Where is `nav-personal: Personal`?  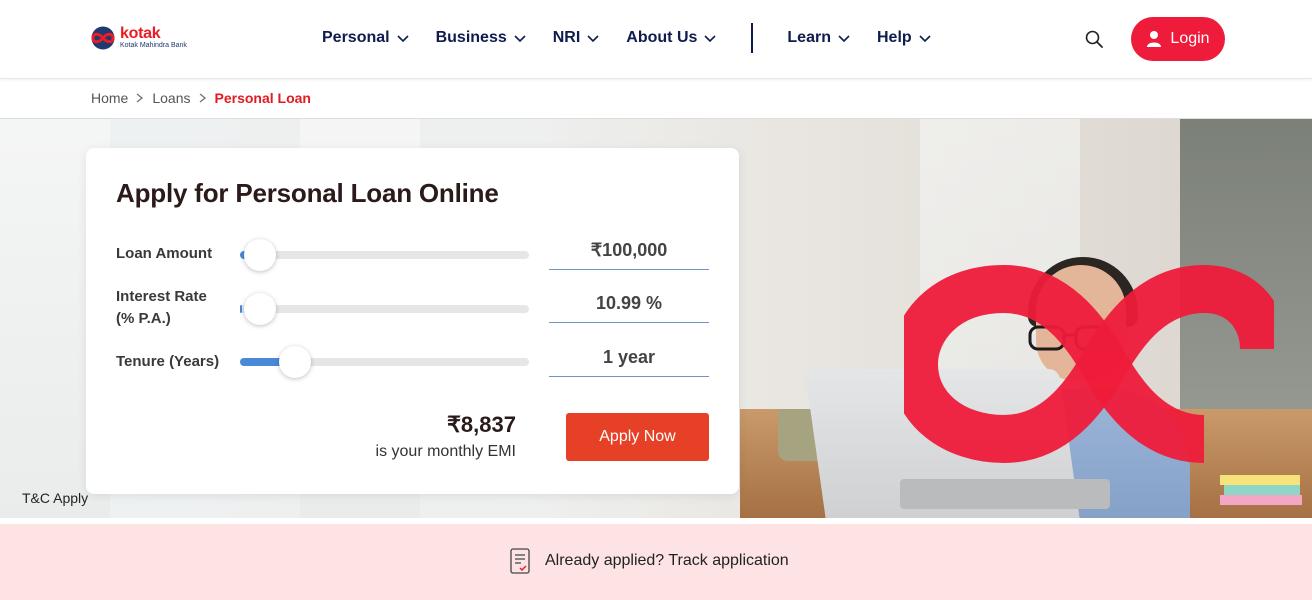
nav-personal: Personal is located at coordinates (366, 38).